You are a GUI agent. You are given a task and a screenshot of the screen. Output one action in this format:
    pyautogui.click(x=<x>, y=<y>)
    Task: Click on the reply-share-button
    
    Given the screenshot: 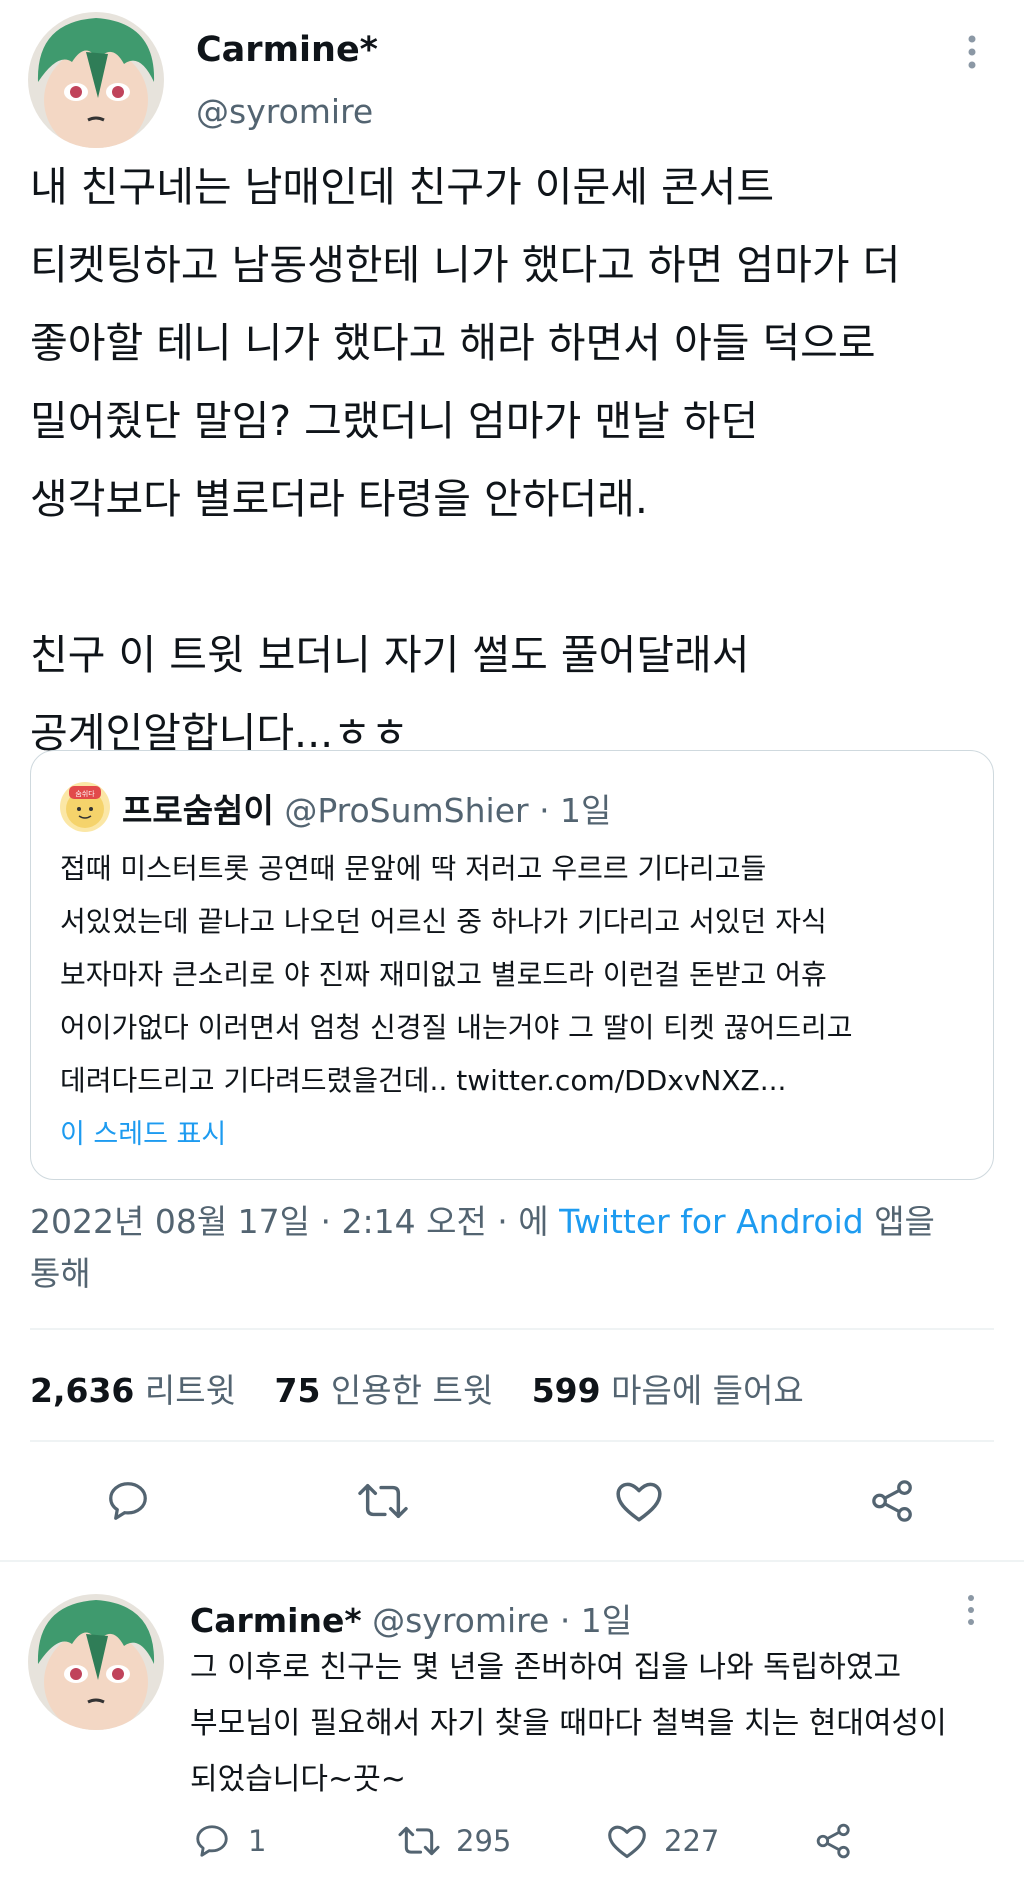 What is the action you would take?
    pyautogui.click(x=834, y=1843)
    